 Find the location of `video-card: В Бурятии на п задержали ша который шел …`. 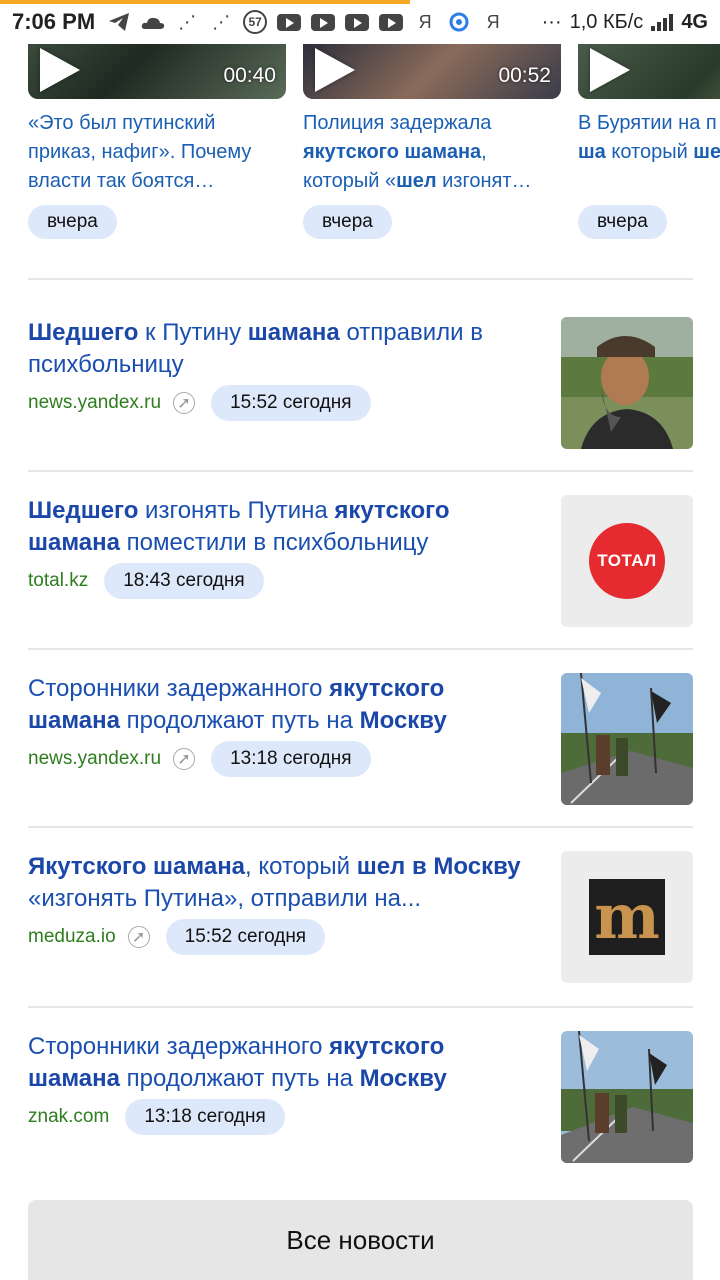

video-card: В Бурятии на п задержали ша который шел … is located at coordinates (649, 141).